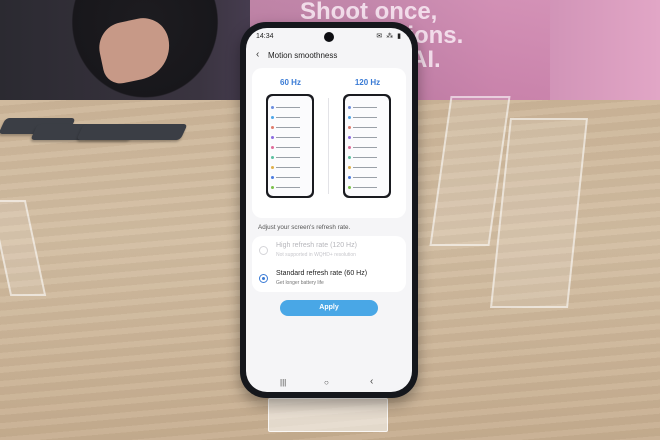 The height and width of the screenshot is (440, 660). What do you see at coordinates (329, 36) in the screenshot?
I see `status-bar: 14:34 ✉ ⁂ ▮` at bounding box center [329, 36].